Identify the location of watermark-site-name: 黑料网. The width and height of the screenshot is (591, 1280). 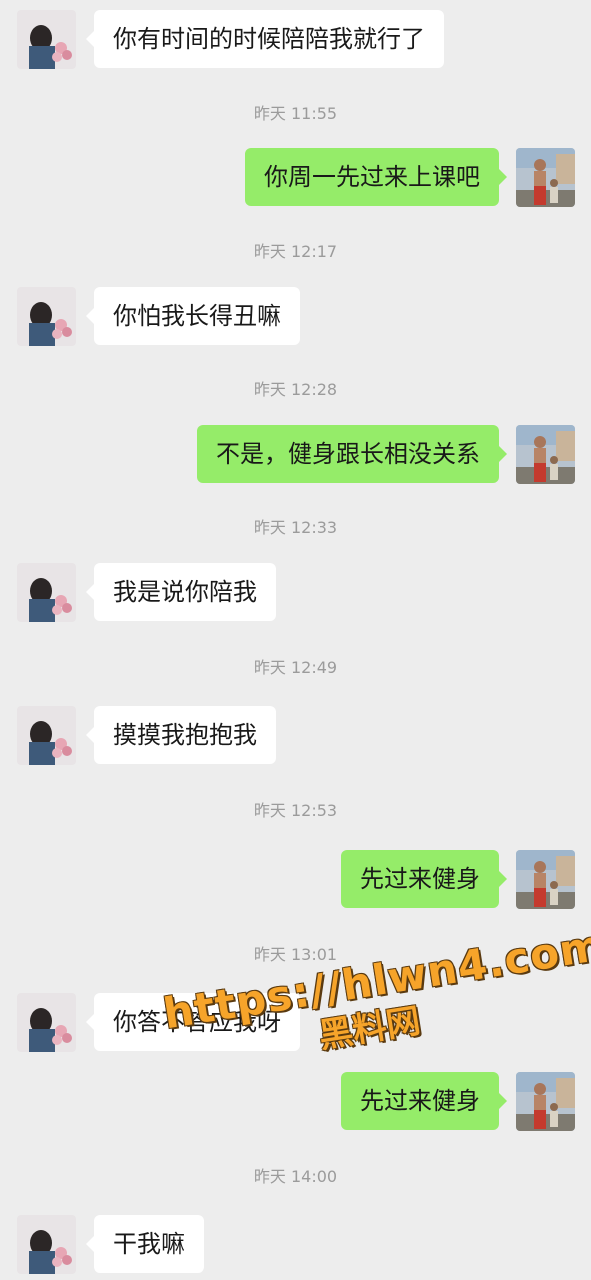
(370, 1028).